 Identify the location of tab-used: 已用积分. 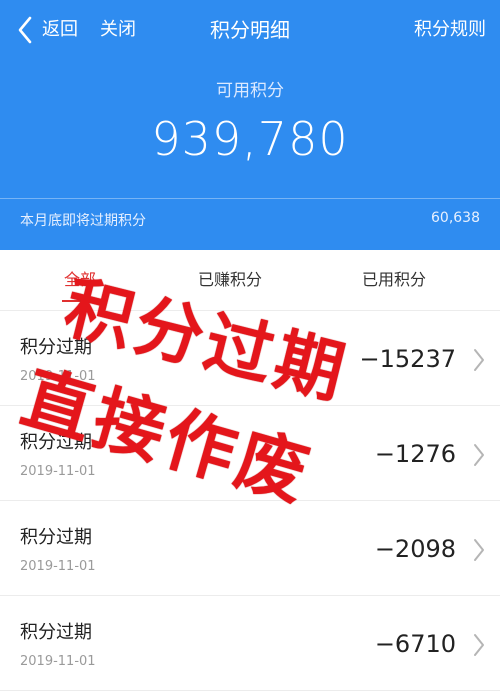
(394, 278).